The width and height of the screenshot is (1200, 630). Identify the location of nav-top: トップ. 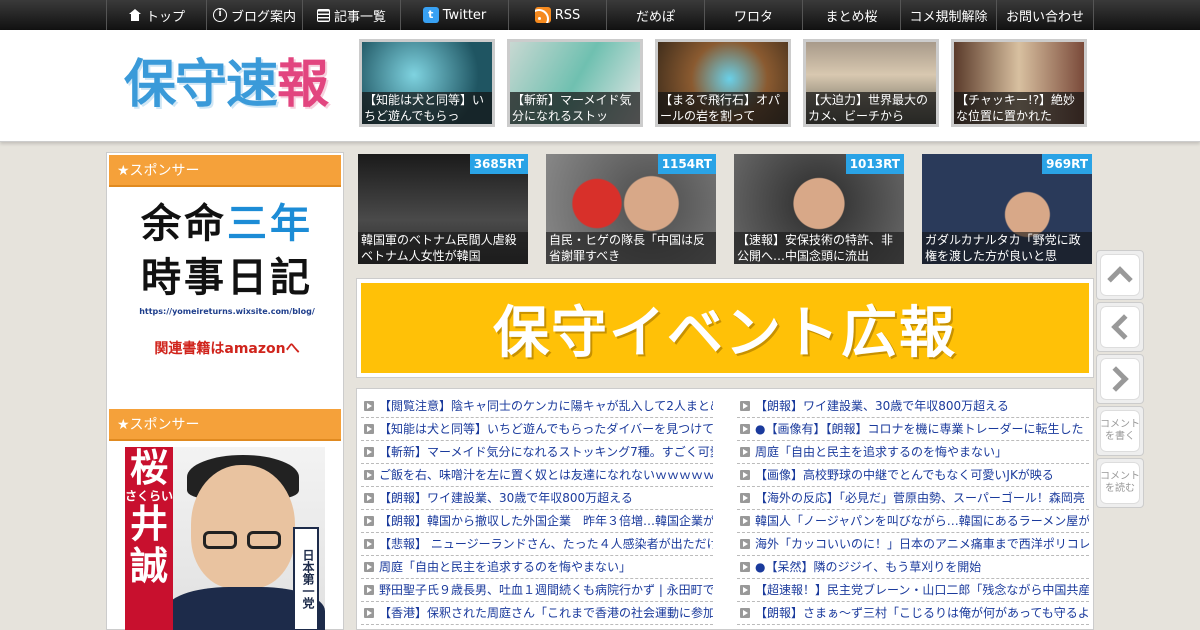
(156, 15).